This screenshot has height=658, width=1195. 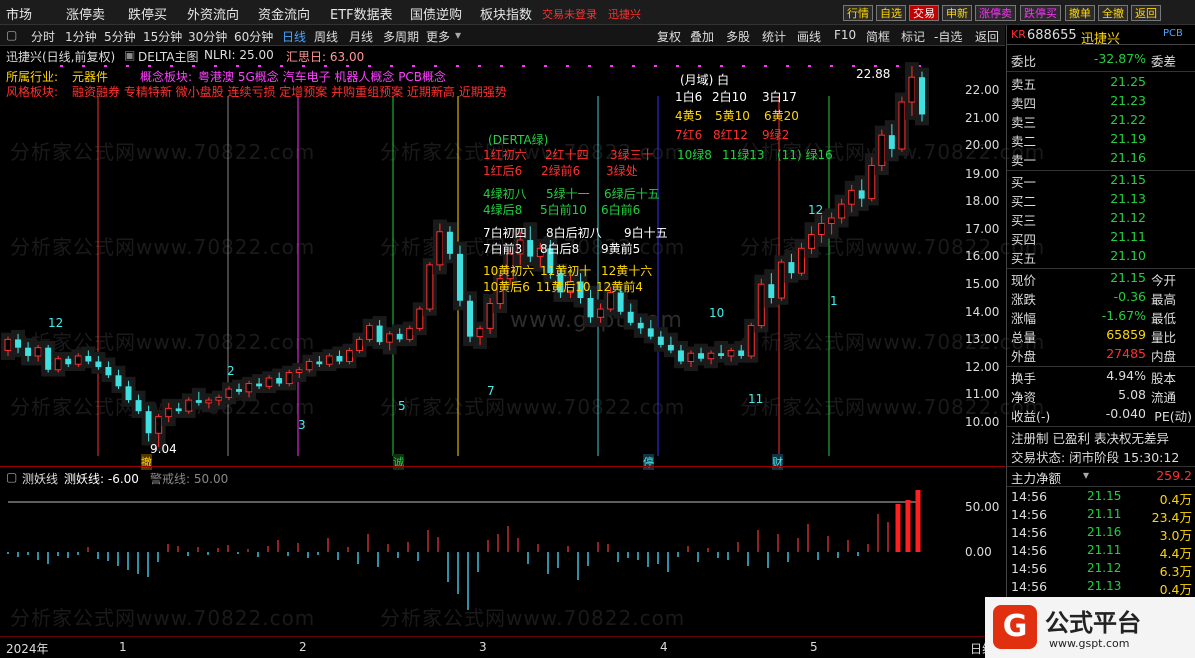 I want to click on menu-repo: 国债逆购, so click(x=436, y=13).